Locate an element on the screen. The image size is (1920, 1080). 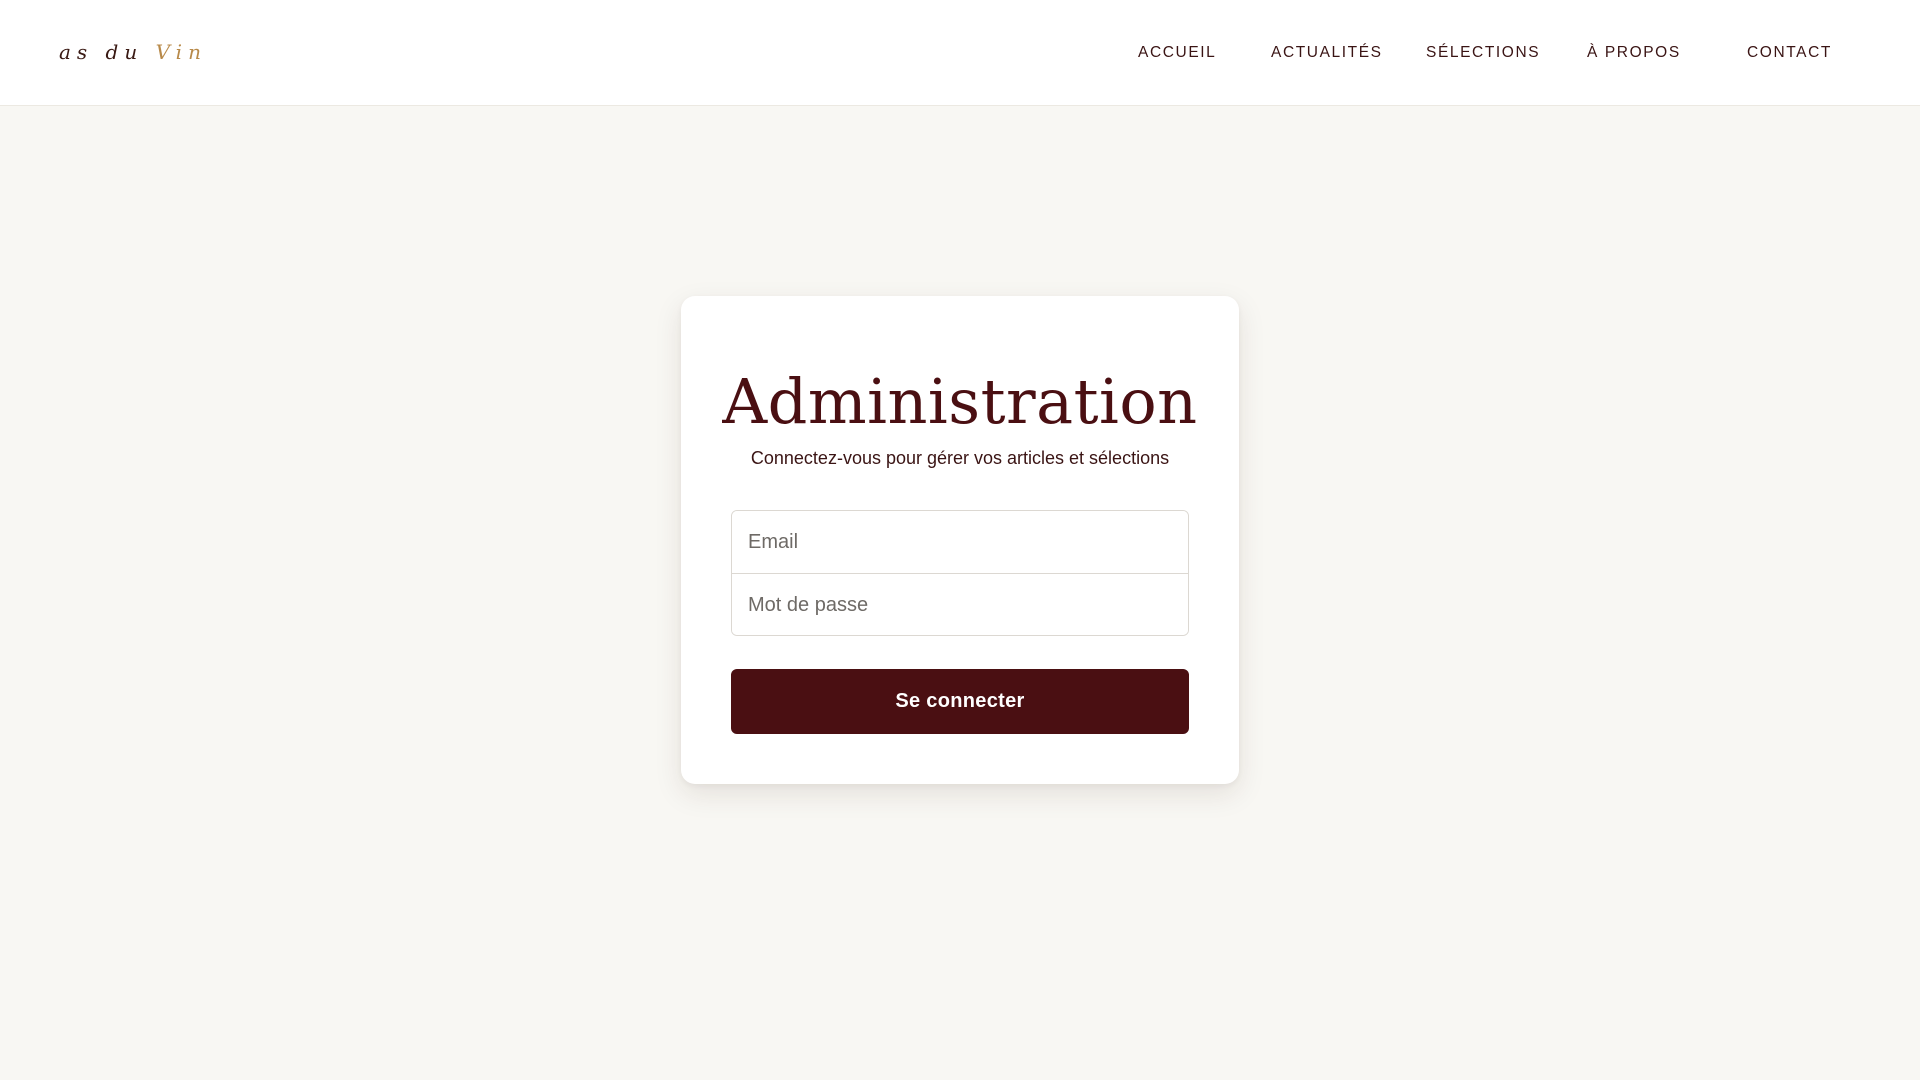
nav-link-actualites: ACTUALITÉS is located at coordinates (1327, 53).